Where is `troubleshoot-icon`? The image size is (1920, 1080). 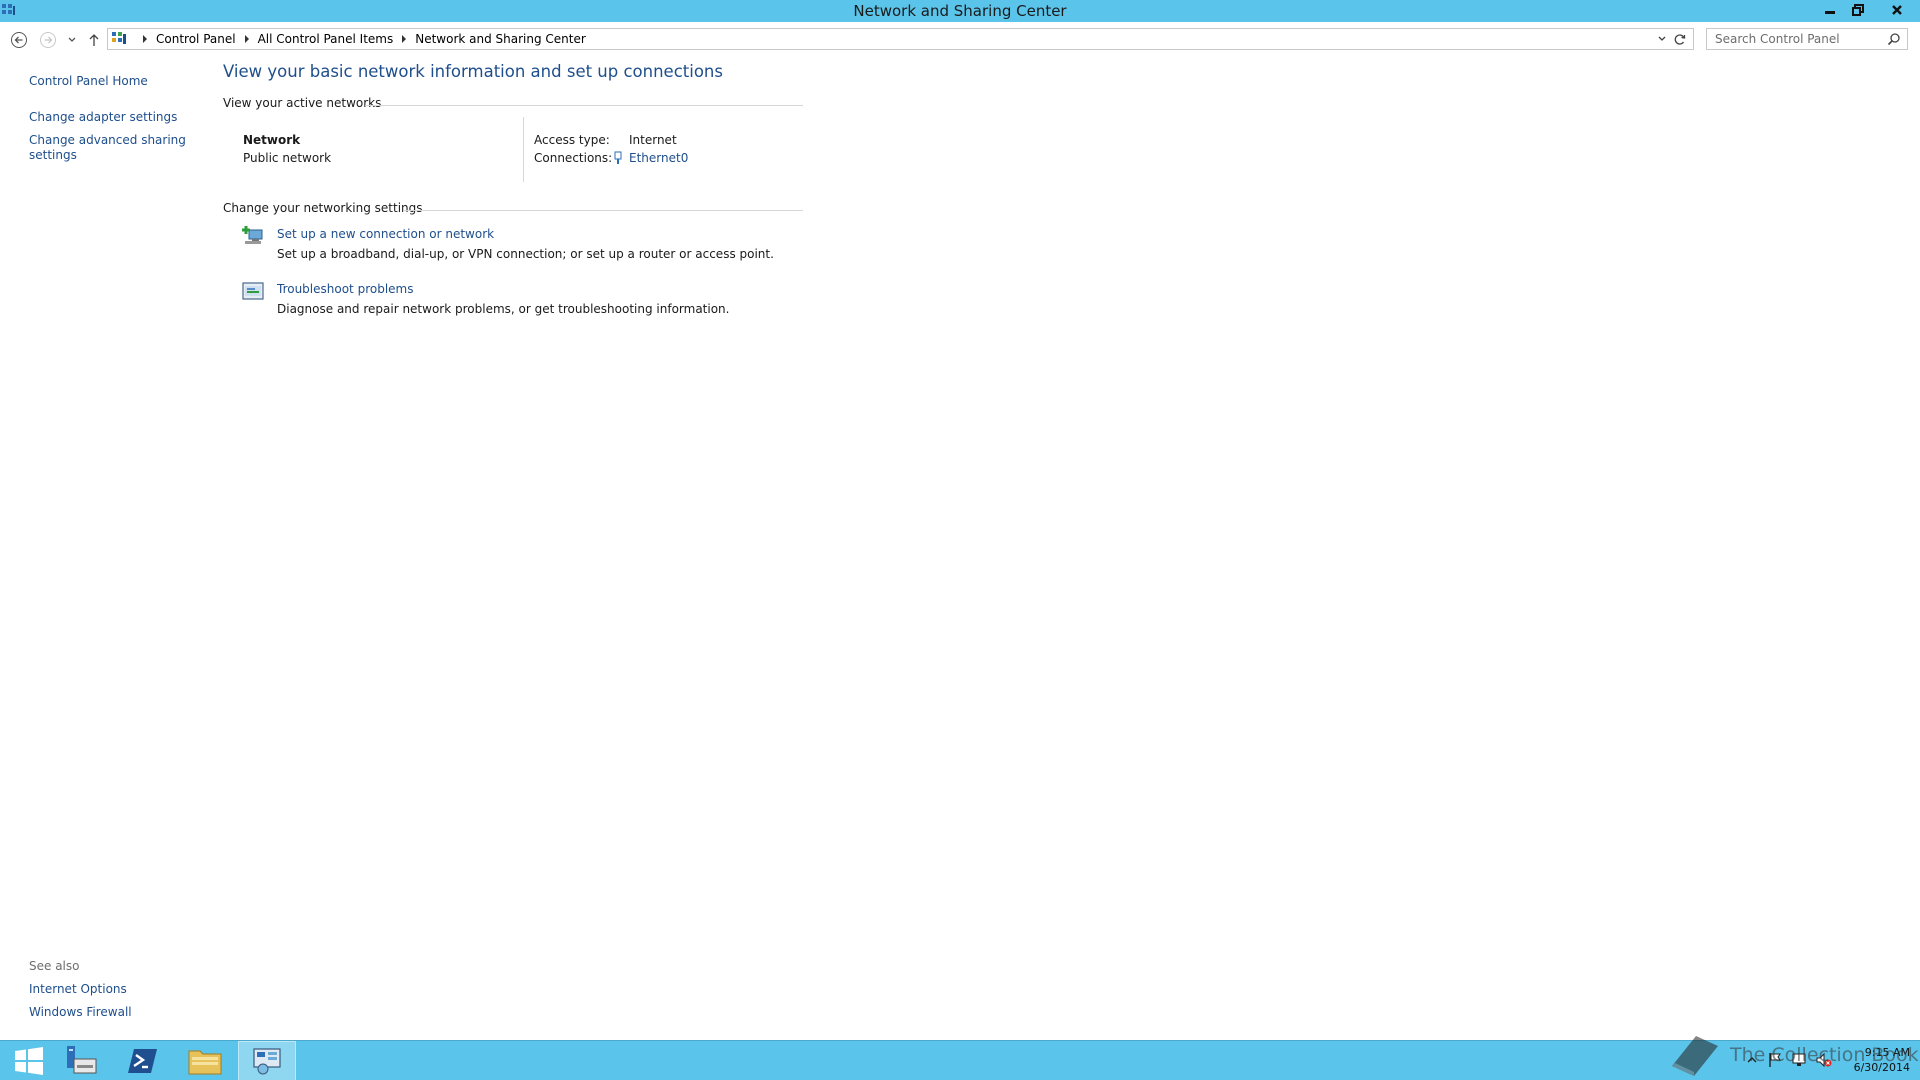
troubleshoot-icon is located at coordinates (253, 291).